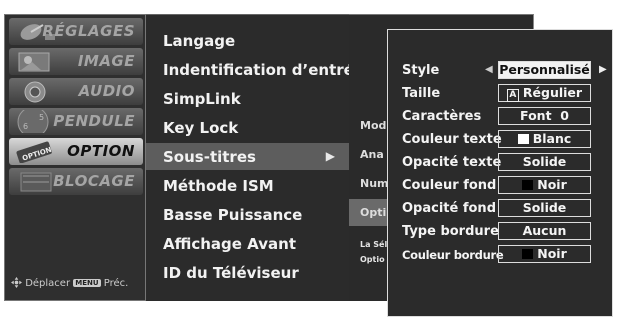  What do you see at coordinates (603, 69) in the screenshot?
I see `right-arrow-icon: ▶` at bounding box center [603, 69].